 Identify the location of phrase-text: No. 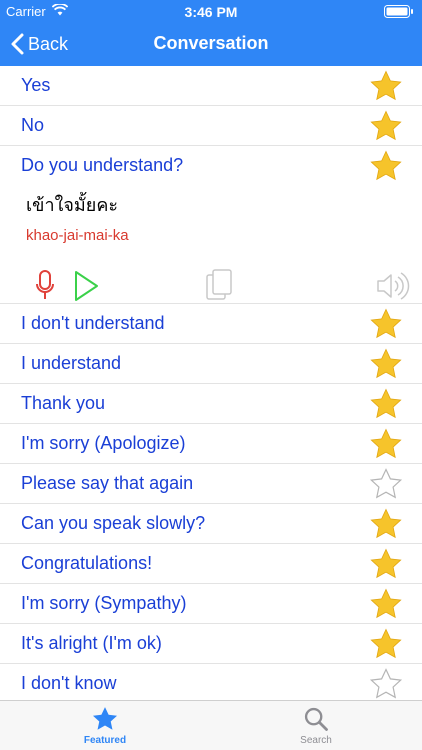
(33, 125).